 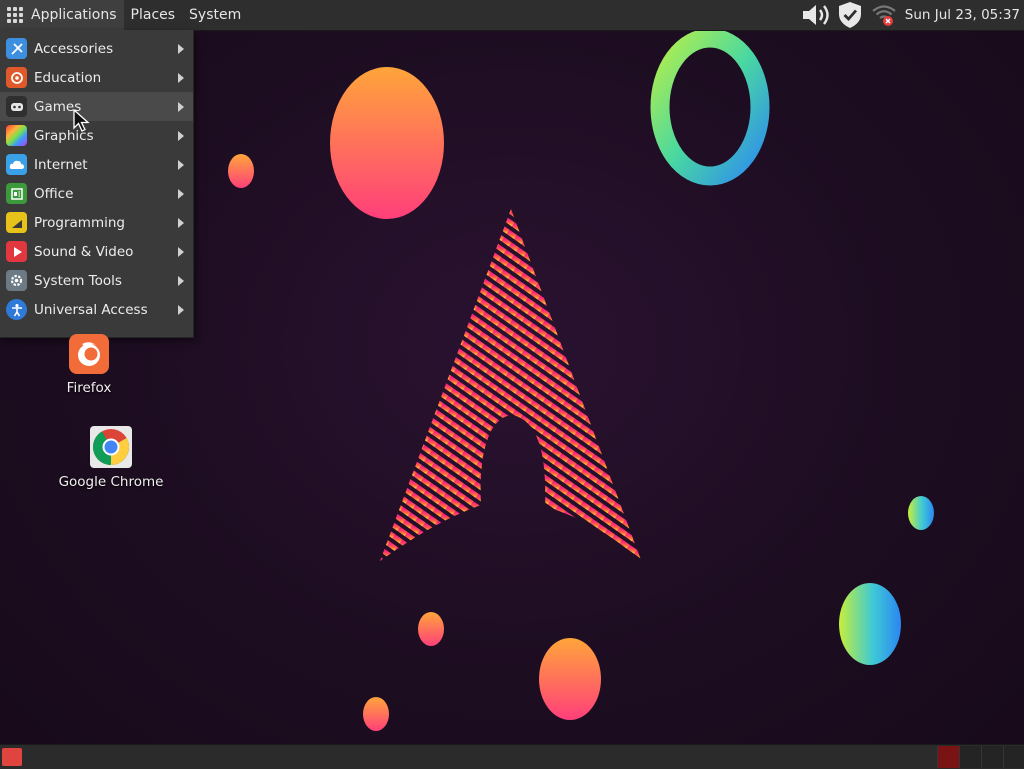 What do you see at coordinates (16, 77) in the screenshot?
I see `education-icon` at bounding box center [16, 77].